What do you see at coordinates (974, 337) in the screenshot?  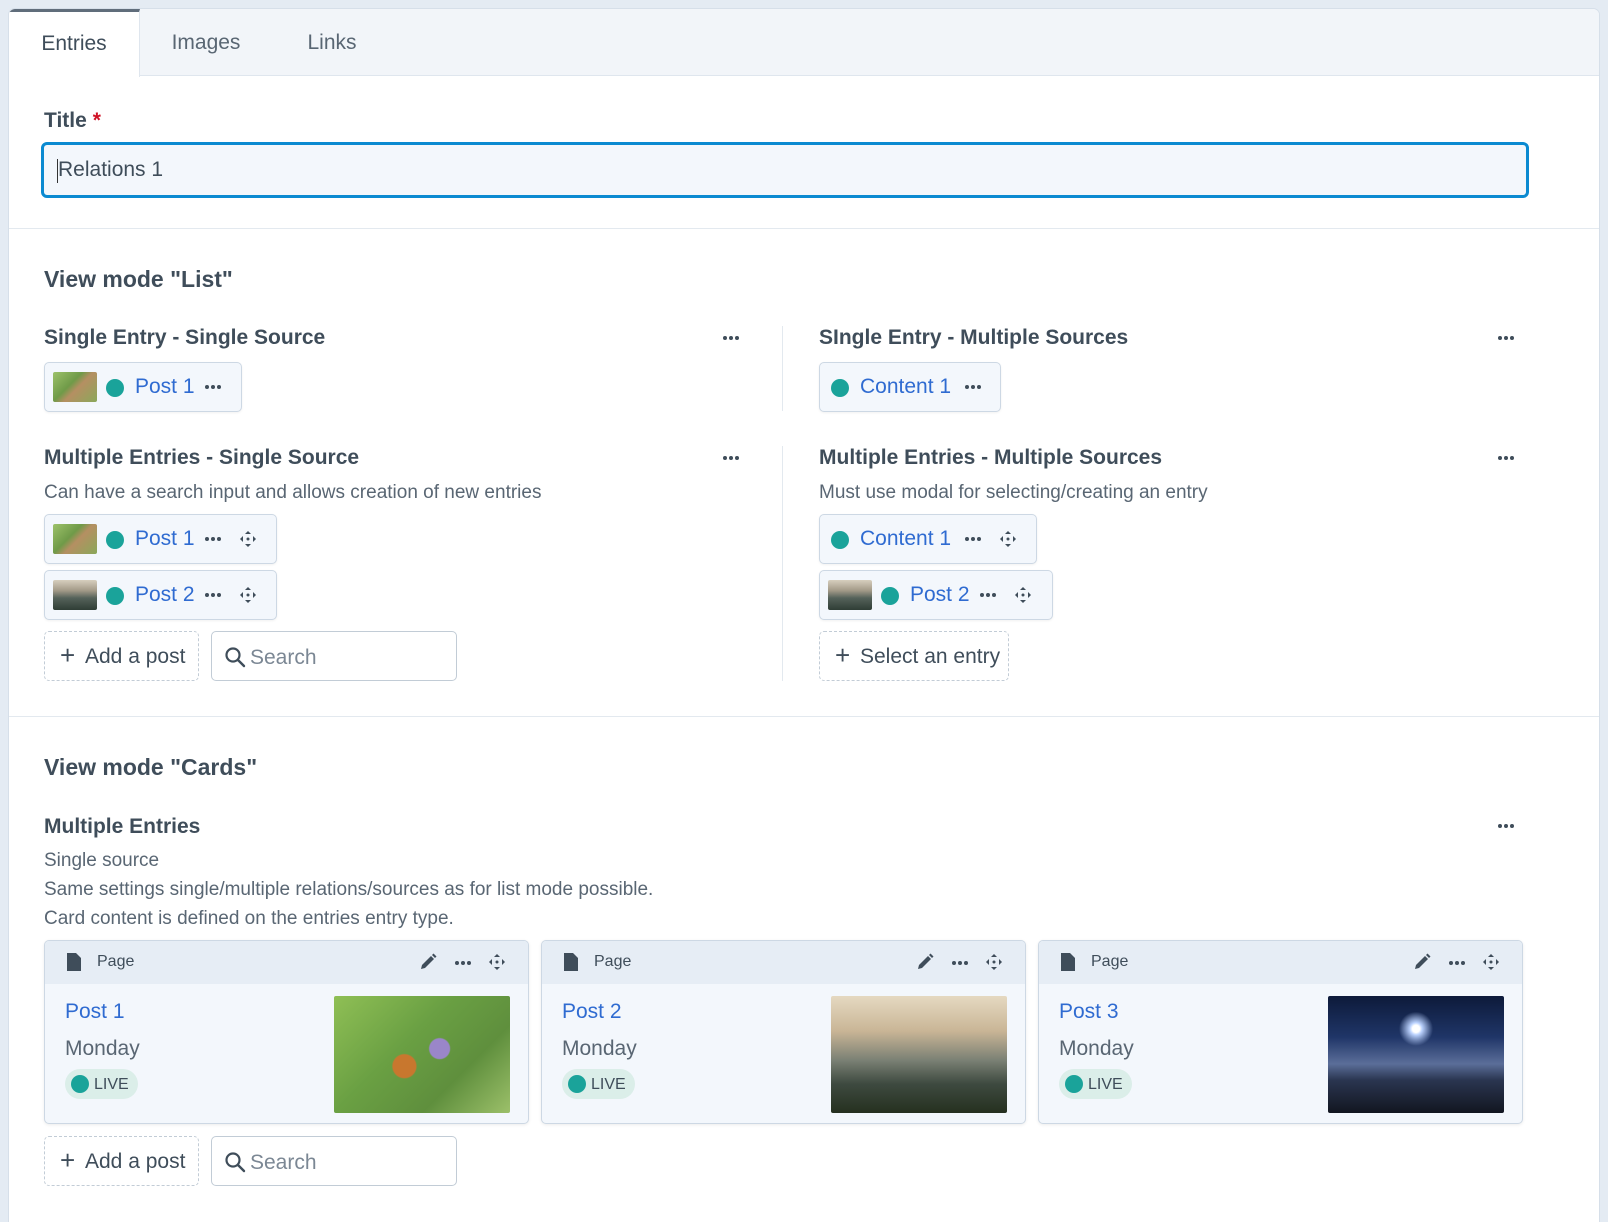 I see `single-multiple-label: SIngle Entry - Multiple Sources` at bounding box center [974, 337].